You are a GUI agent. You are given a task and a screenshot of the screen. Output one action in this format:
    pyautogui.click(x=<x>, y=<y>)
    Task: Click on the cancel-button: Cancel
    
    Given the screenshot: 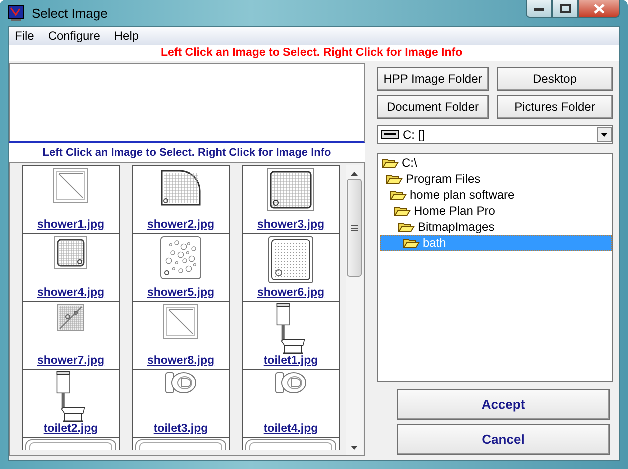 What is the action you would take?
    pyautogui.click(x=503, y=439)
    